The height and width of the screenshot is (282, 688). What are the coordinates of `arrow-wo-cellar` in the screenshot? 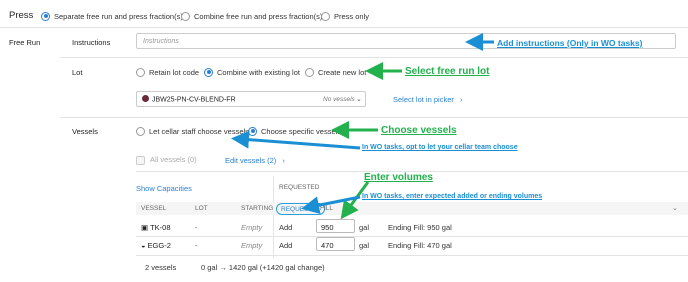 It's located at (296, 140).